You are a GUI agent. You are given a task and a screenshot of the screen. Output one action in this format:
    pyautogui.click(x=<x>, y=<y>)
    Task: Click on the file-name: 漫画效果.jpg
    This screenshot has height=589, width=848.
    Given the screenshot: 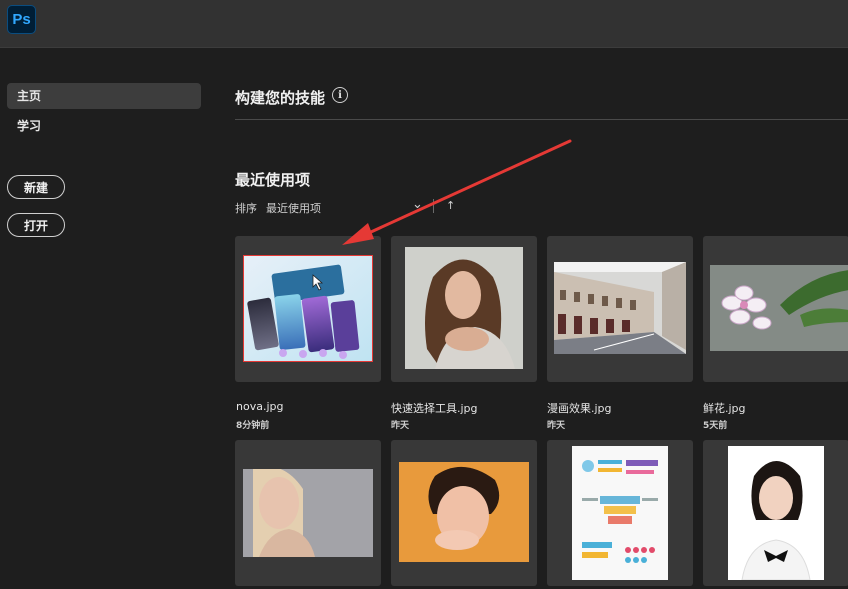 What is the action you would take?
    pyautogui.click(x=579, y=408)
    